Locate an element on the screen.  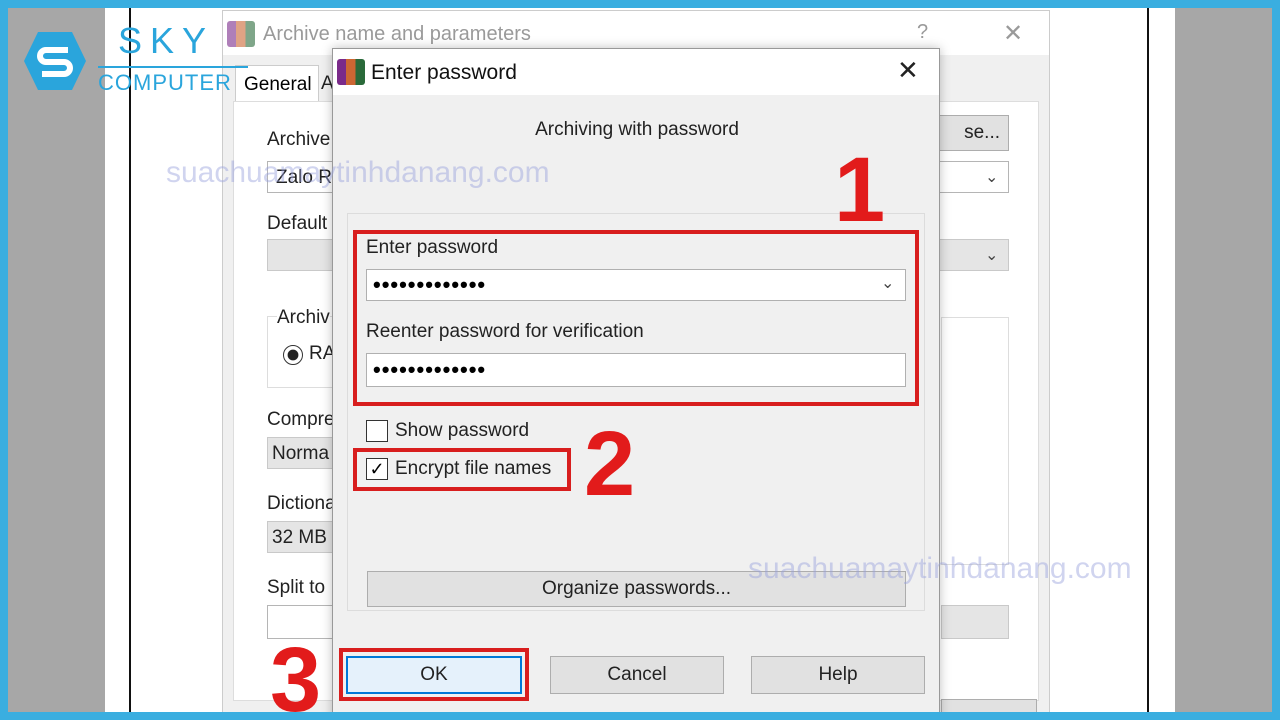
winrar-icon is located at coordinates (351, 72).